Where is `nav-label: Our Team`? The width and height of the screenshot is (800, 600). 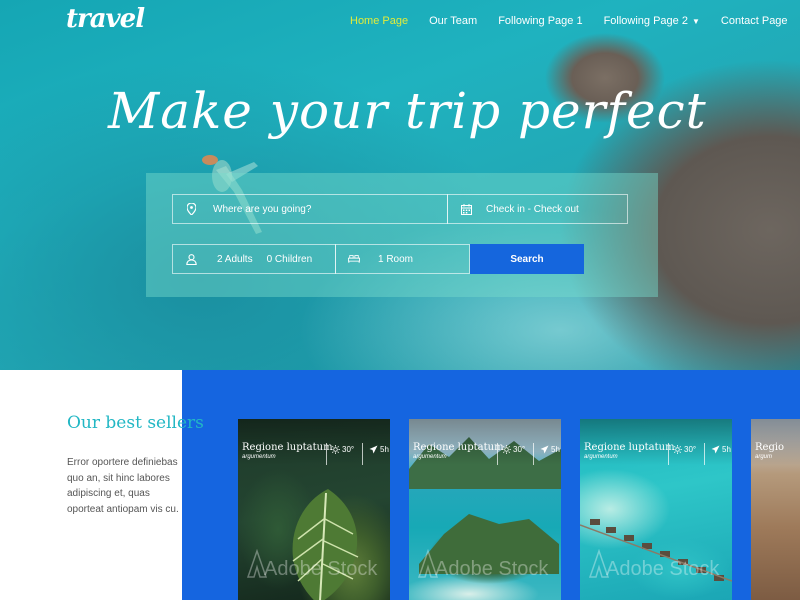
nav-label: Our Team is located at coordinates (453, 21).